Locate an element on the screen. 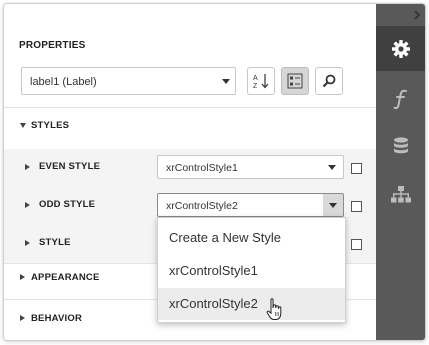 The image size is (429, 345). sort-alpha-icon: A Z is located at coordinates (261, 82).